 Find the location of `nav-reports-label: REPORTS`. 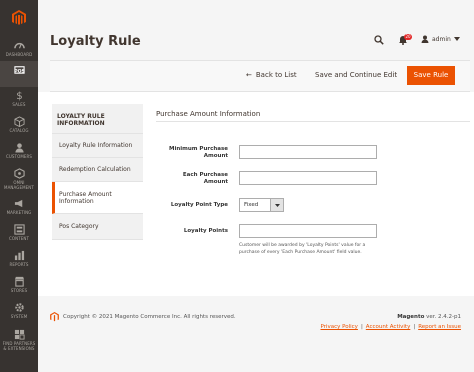

nav-reports-label: REPORTS is located at coordinates (19, 264).